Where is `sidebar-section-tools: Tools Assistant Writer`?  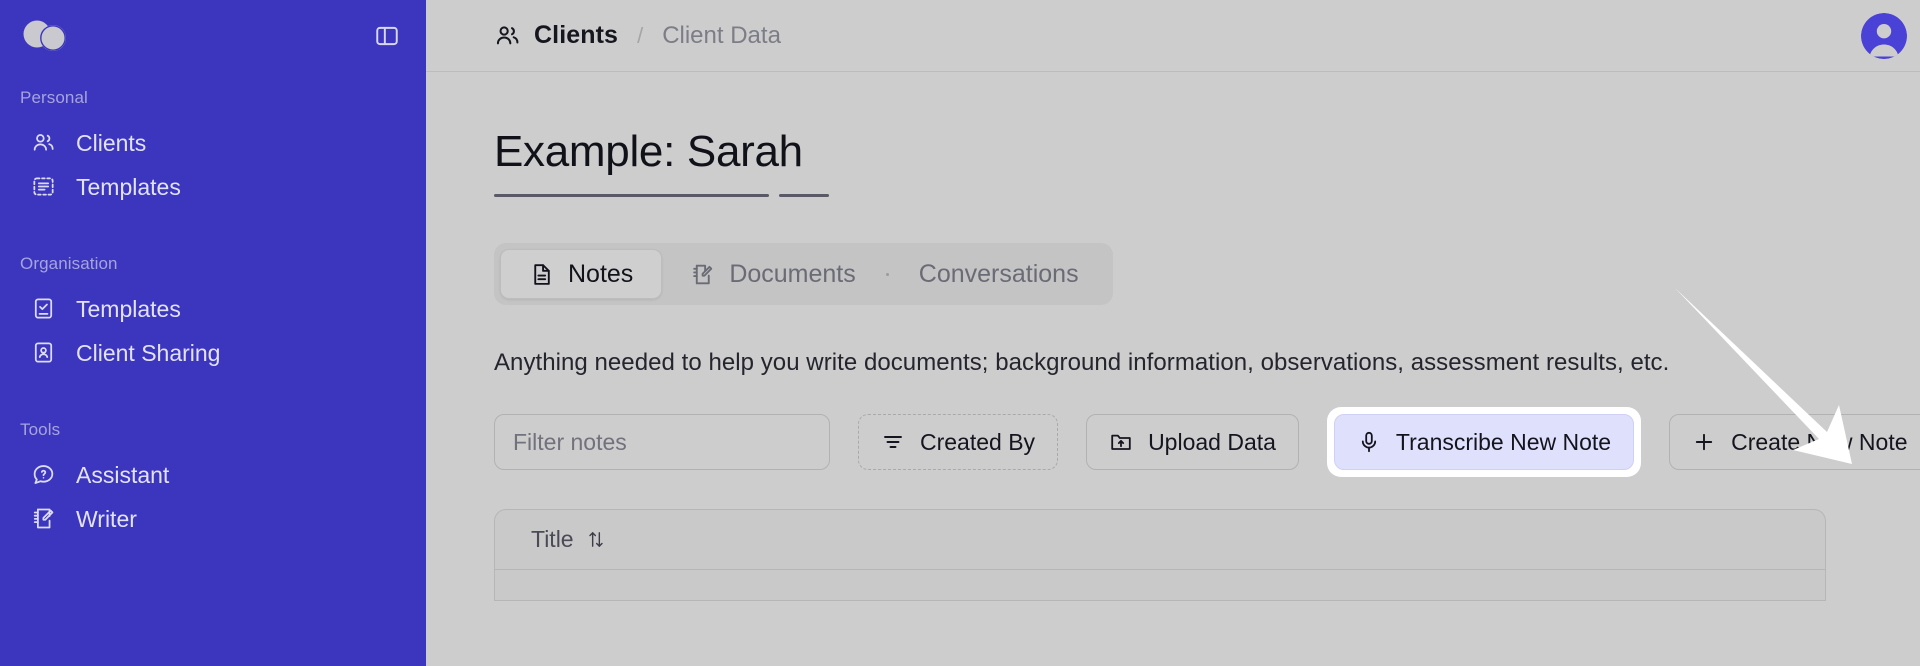 sidebar-section-tools: Tools Assistant Writer is located at coordinates (213, 480).